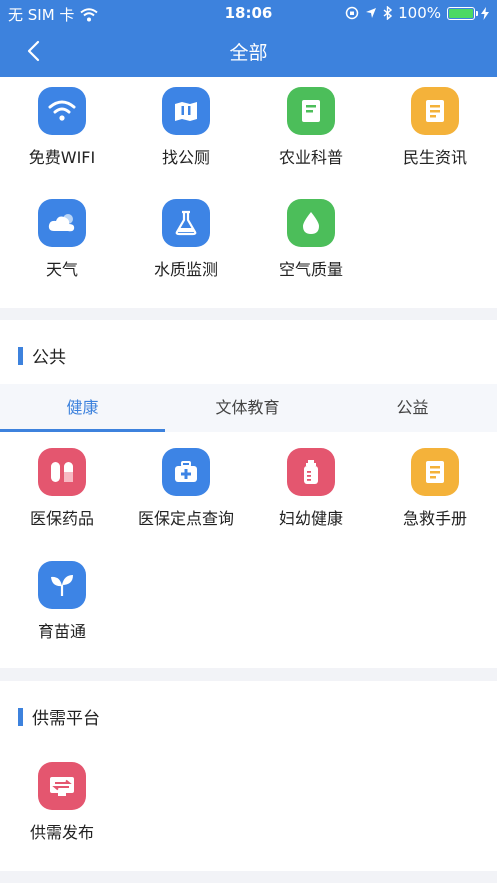 The height and width of the screenshot is (883, 497). I want to click on app-free-wifi: 免费WIFI, so click(62, 137).